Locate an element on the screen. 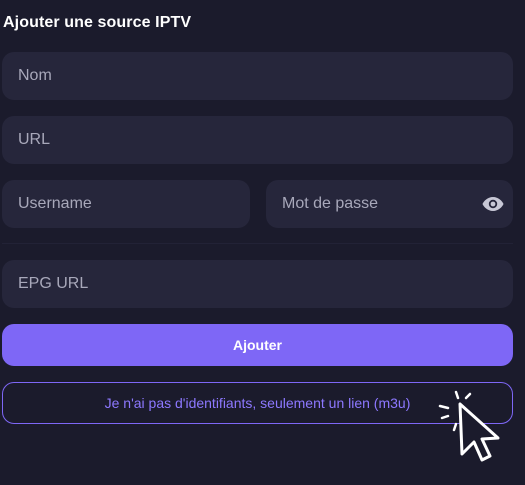  eye-icon is located at coordinates (493, 204).